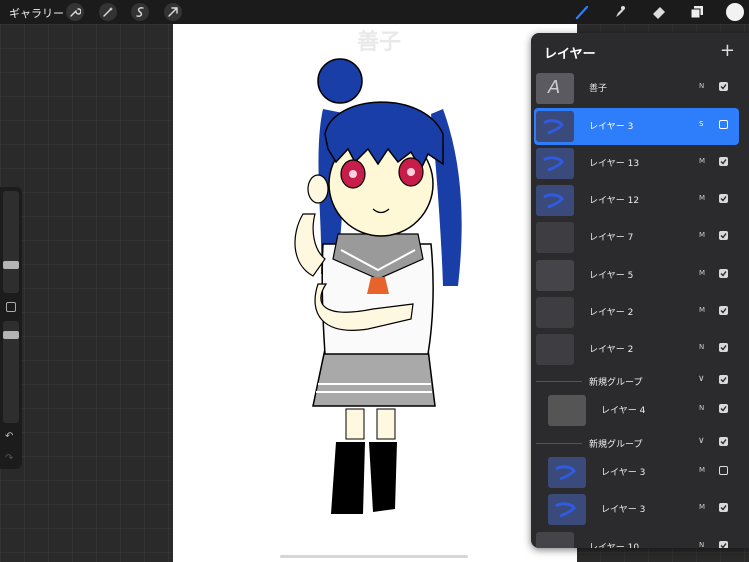 The width and height of the screenshot is (749, 562). I want to click on modify-button, so click(11, 307).